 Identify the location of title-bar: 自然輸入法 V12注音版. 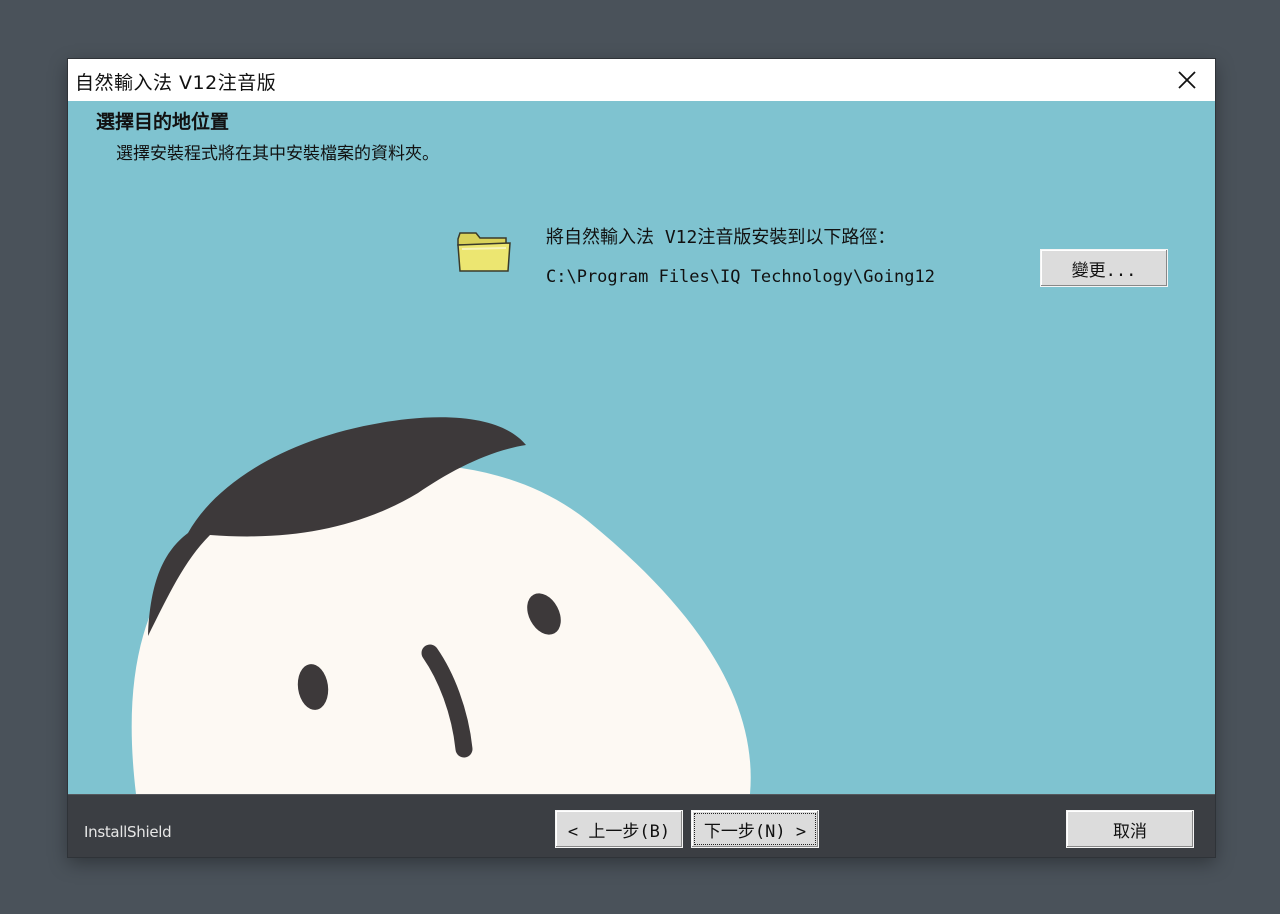
(641, 80).